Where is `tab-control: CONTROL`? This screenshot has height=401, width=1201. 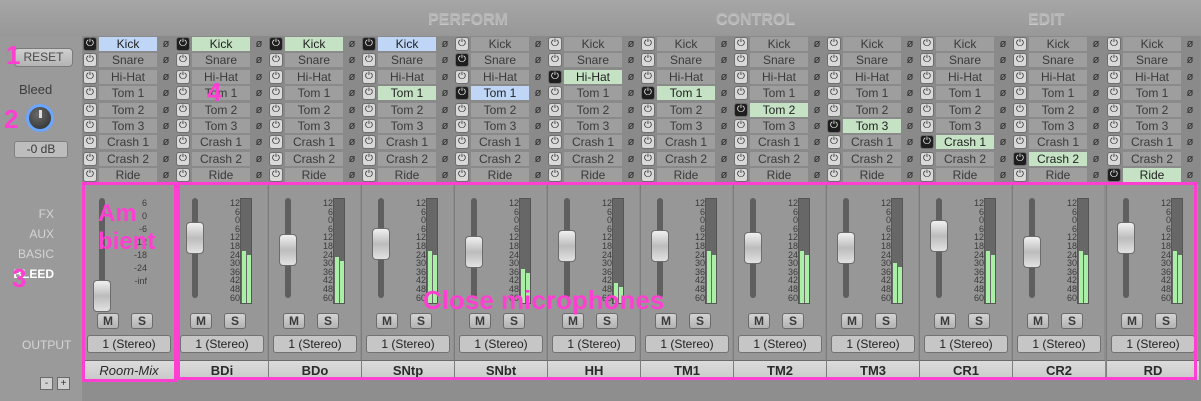 tab-control: CONTROL is located at coordinates (755, 20).